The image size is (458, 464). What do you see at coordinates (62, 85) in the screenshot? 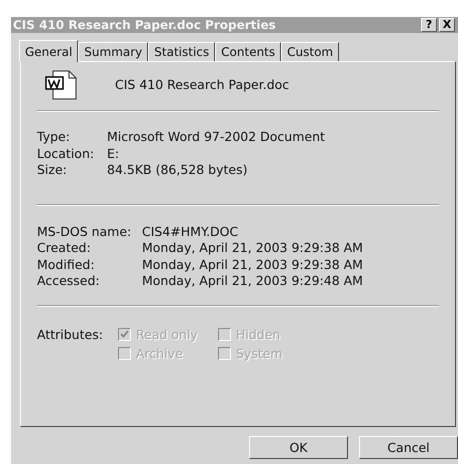
I see `word-document-icon` at bounding box center [62, 85].